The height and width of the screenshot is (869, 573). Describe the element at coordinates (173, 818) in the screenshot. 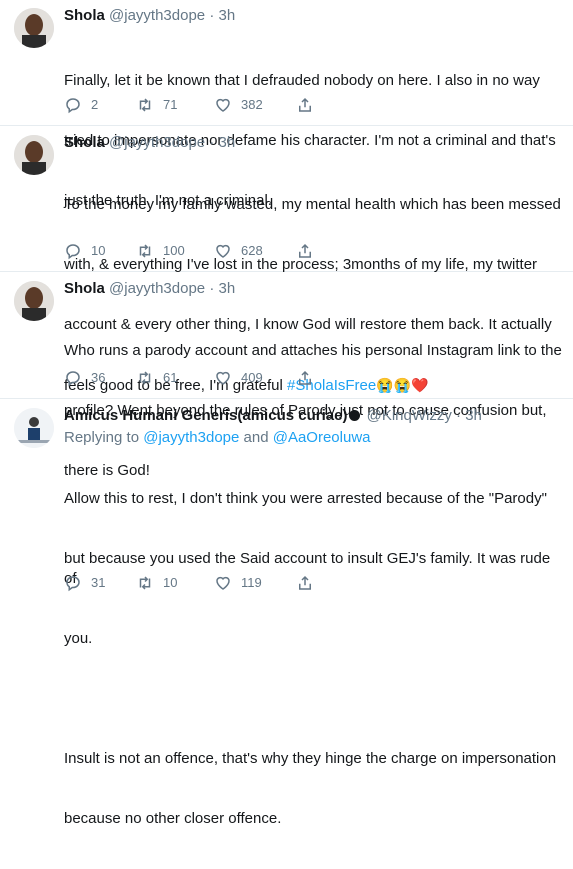

I see `tweet-text-line: because no other closer offence.` at that location.